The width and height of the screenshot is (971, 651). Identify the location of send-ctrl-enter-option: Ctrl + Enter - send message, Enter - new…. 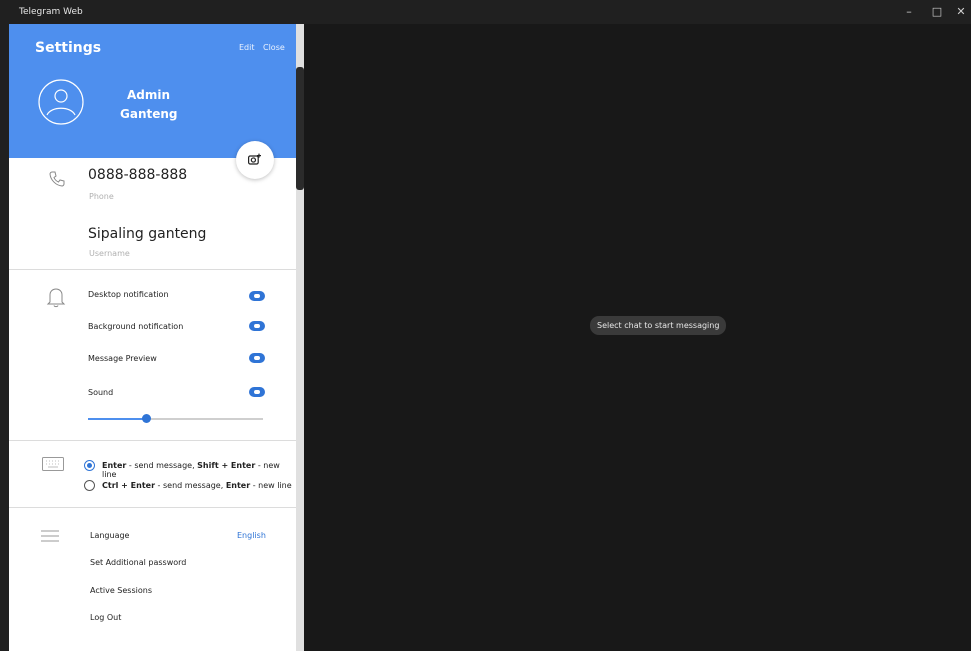
(197, 485).